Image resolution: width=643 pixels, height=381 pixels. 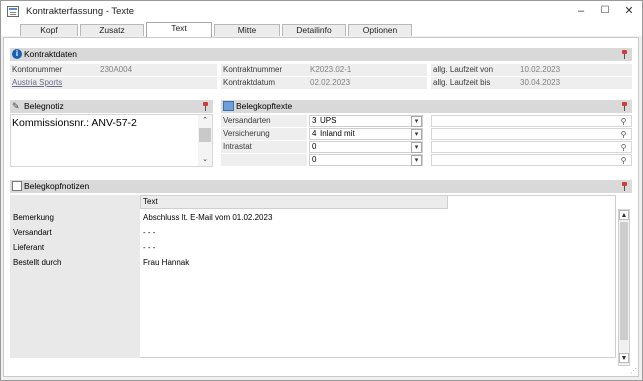 I want to click on minimize-button: –, so click(x=581, y=11).